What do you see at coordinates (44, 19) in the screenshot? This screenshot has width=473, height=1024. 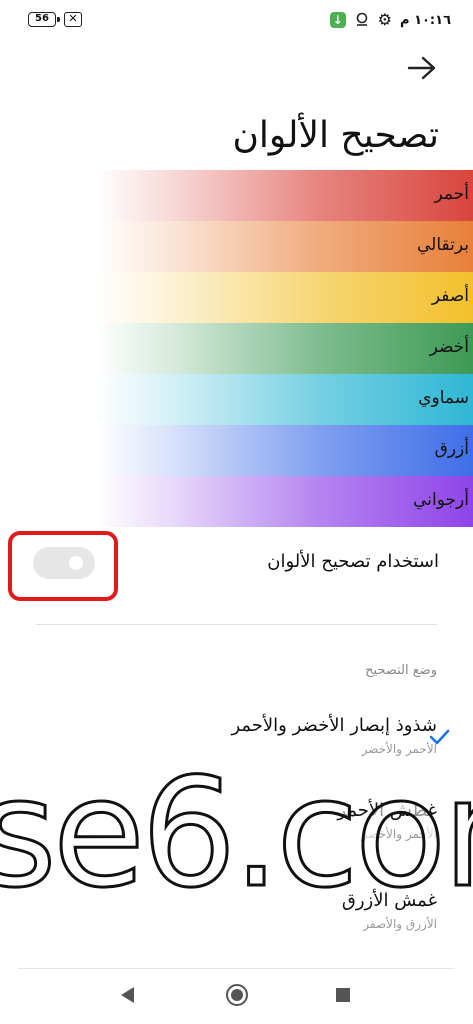 I see `battery-icon: 56` at bounding box center [44, 19].